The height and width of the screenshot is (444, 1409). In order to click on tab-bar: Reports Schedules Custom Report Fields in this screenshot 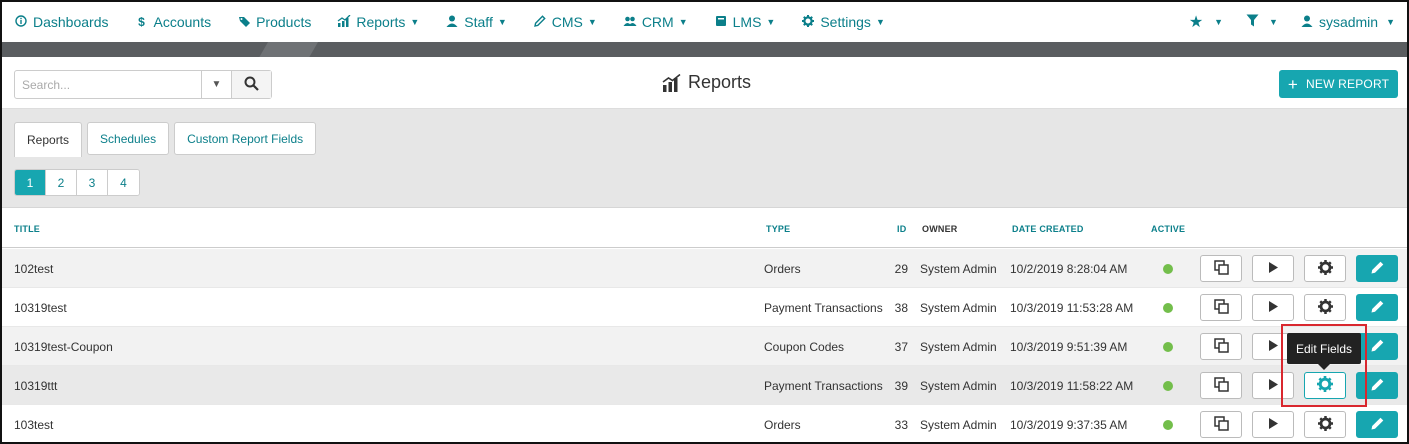, I will do `click(167, 139)`.